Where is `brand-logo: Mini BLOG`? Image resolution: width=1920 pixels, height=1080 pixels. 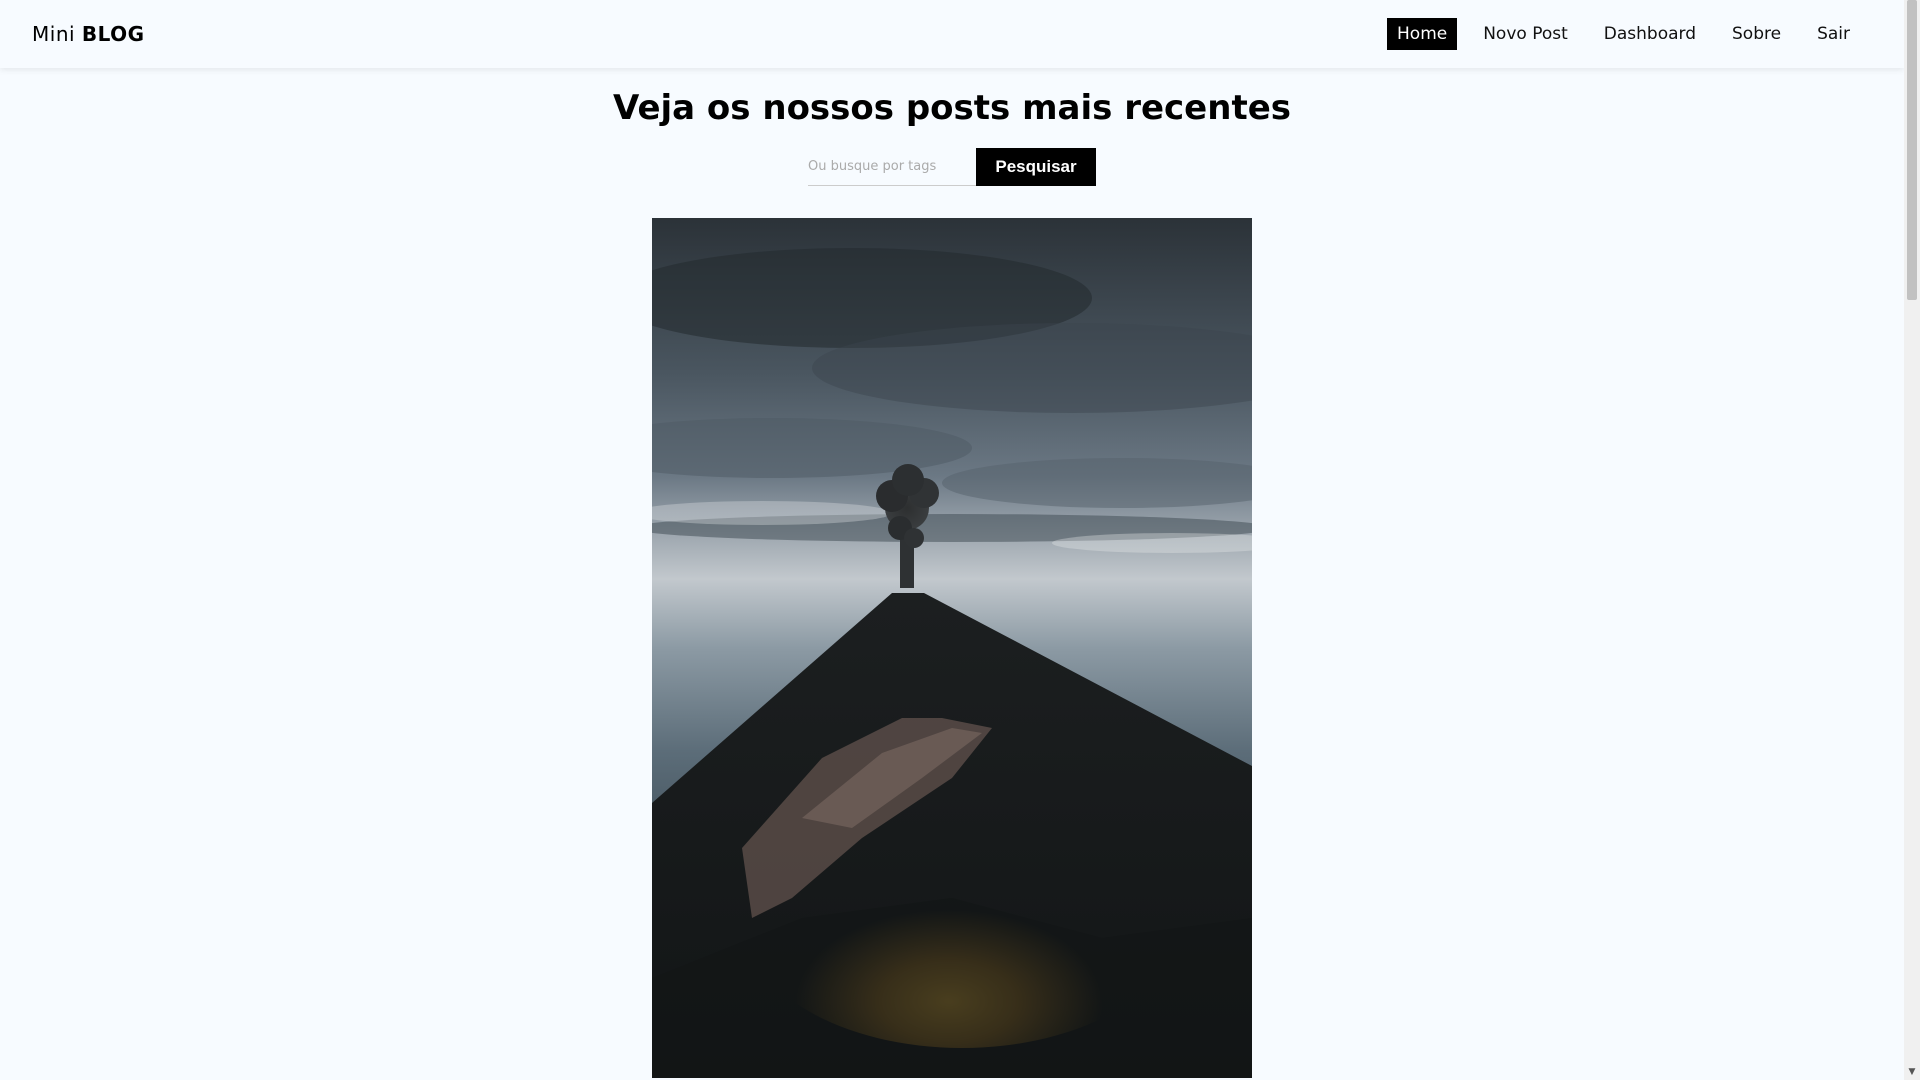 brand-logo: Mini BLOG is located at coordinates (88, 34).